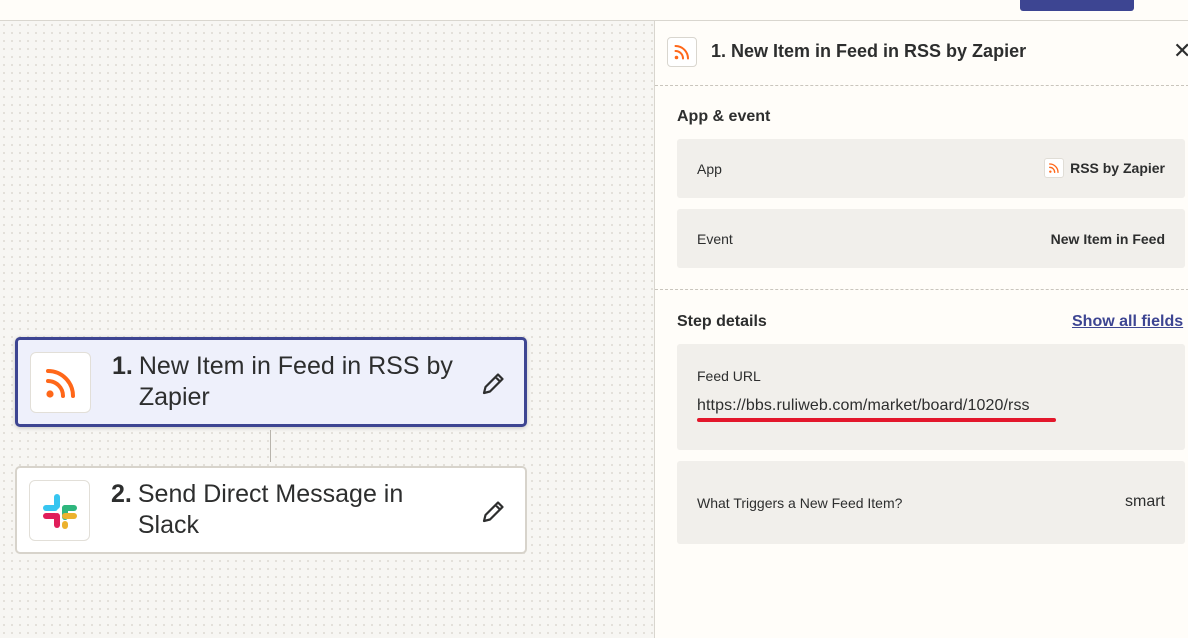  Describe the element at coordinates (931, 238) in the screenshot. I see `event-field: Event New Item in Feed` at that location.